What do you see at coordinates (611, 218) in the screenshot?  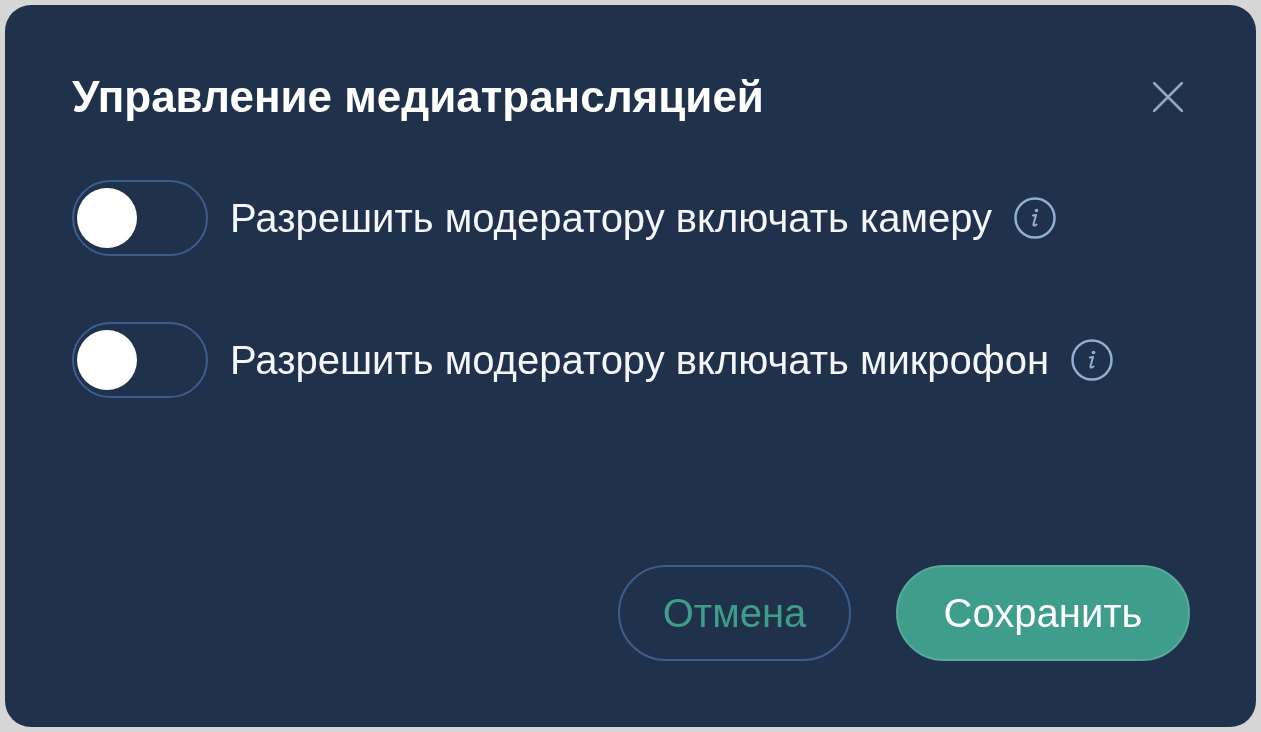 I see `option-label: Разрешить модератору включать камеру` at bounding box center [611, 218].